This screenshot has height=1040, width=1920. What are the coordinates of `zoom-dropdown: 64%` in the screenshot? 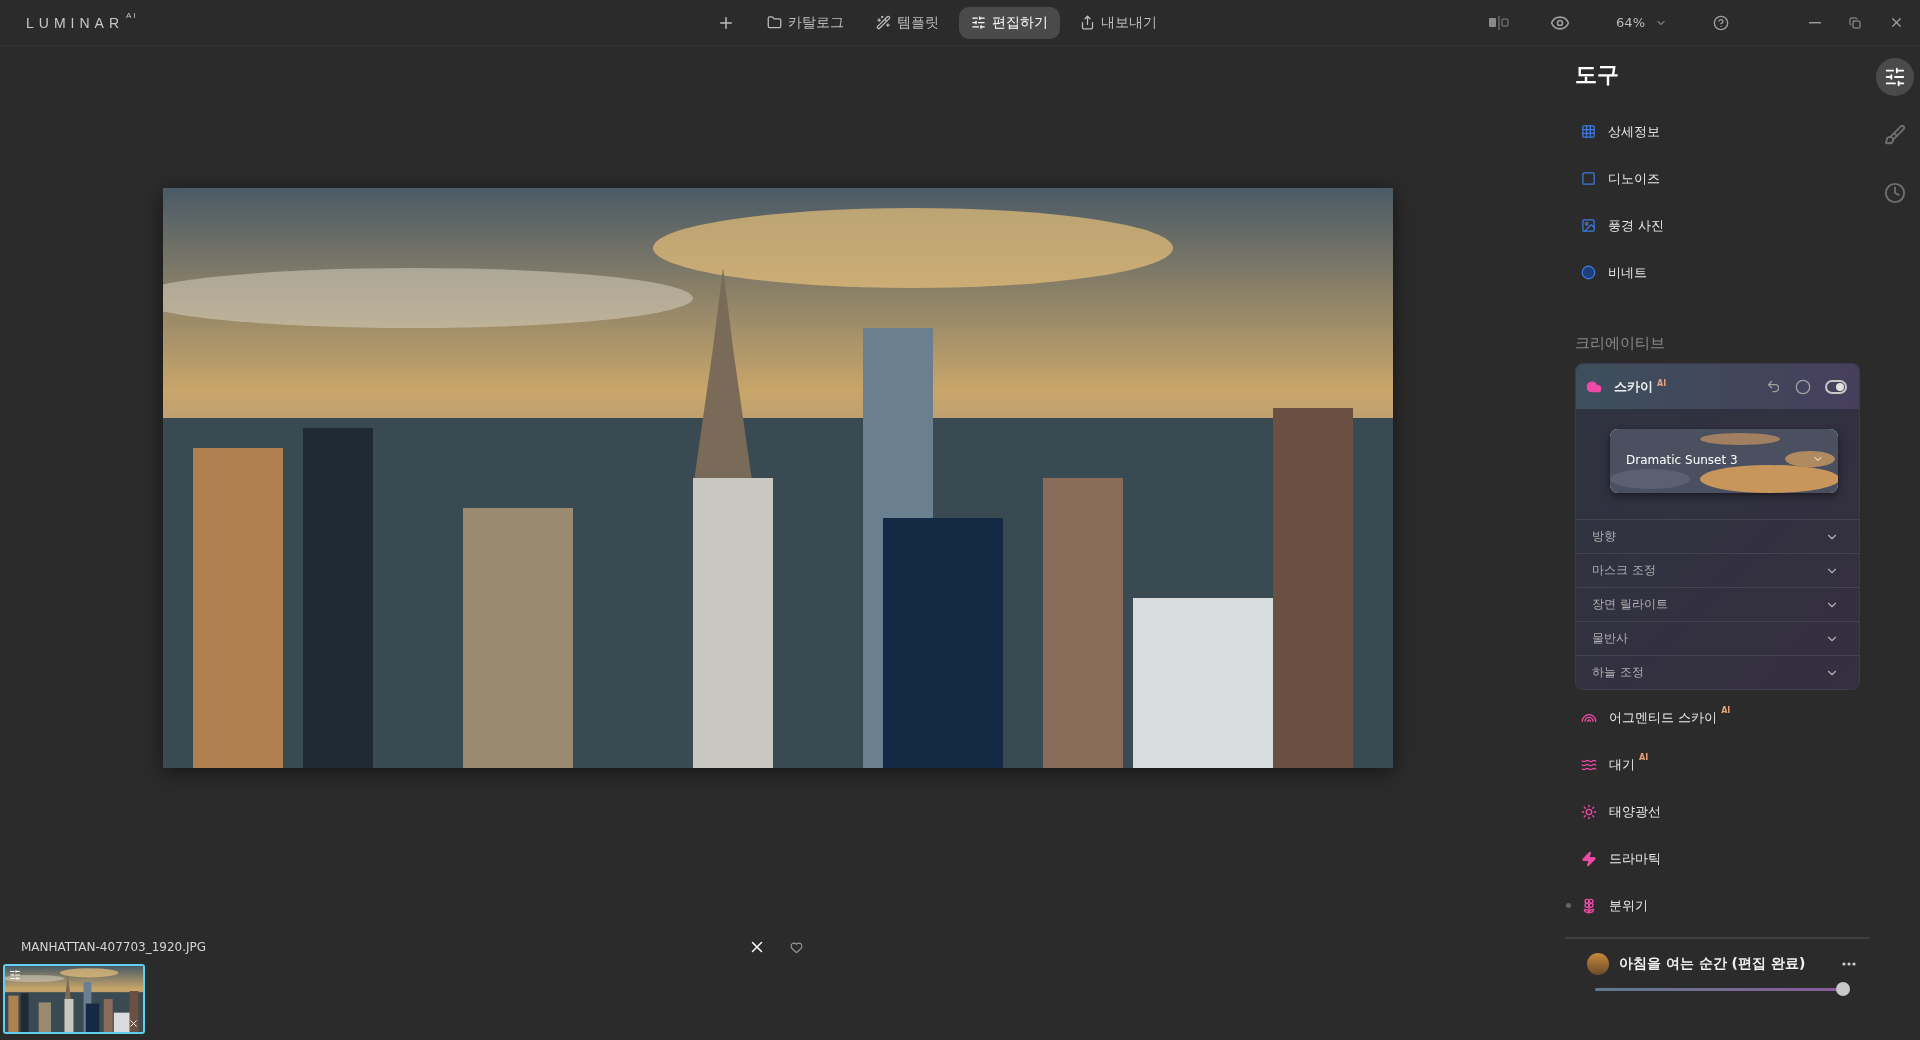 It's located at (1641, 22).